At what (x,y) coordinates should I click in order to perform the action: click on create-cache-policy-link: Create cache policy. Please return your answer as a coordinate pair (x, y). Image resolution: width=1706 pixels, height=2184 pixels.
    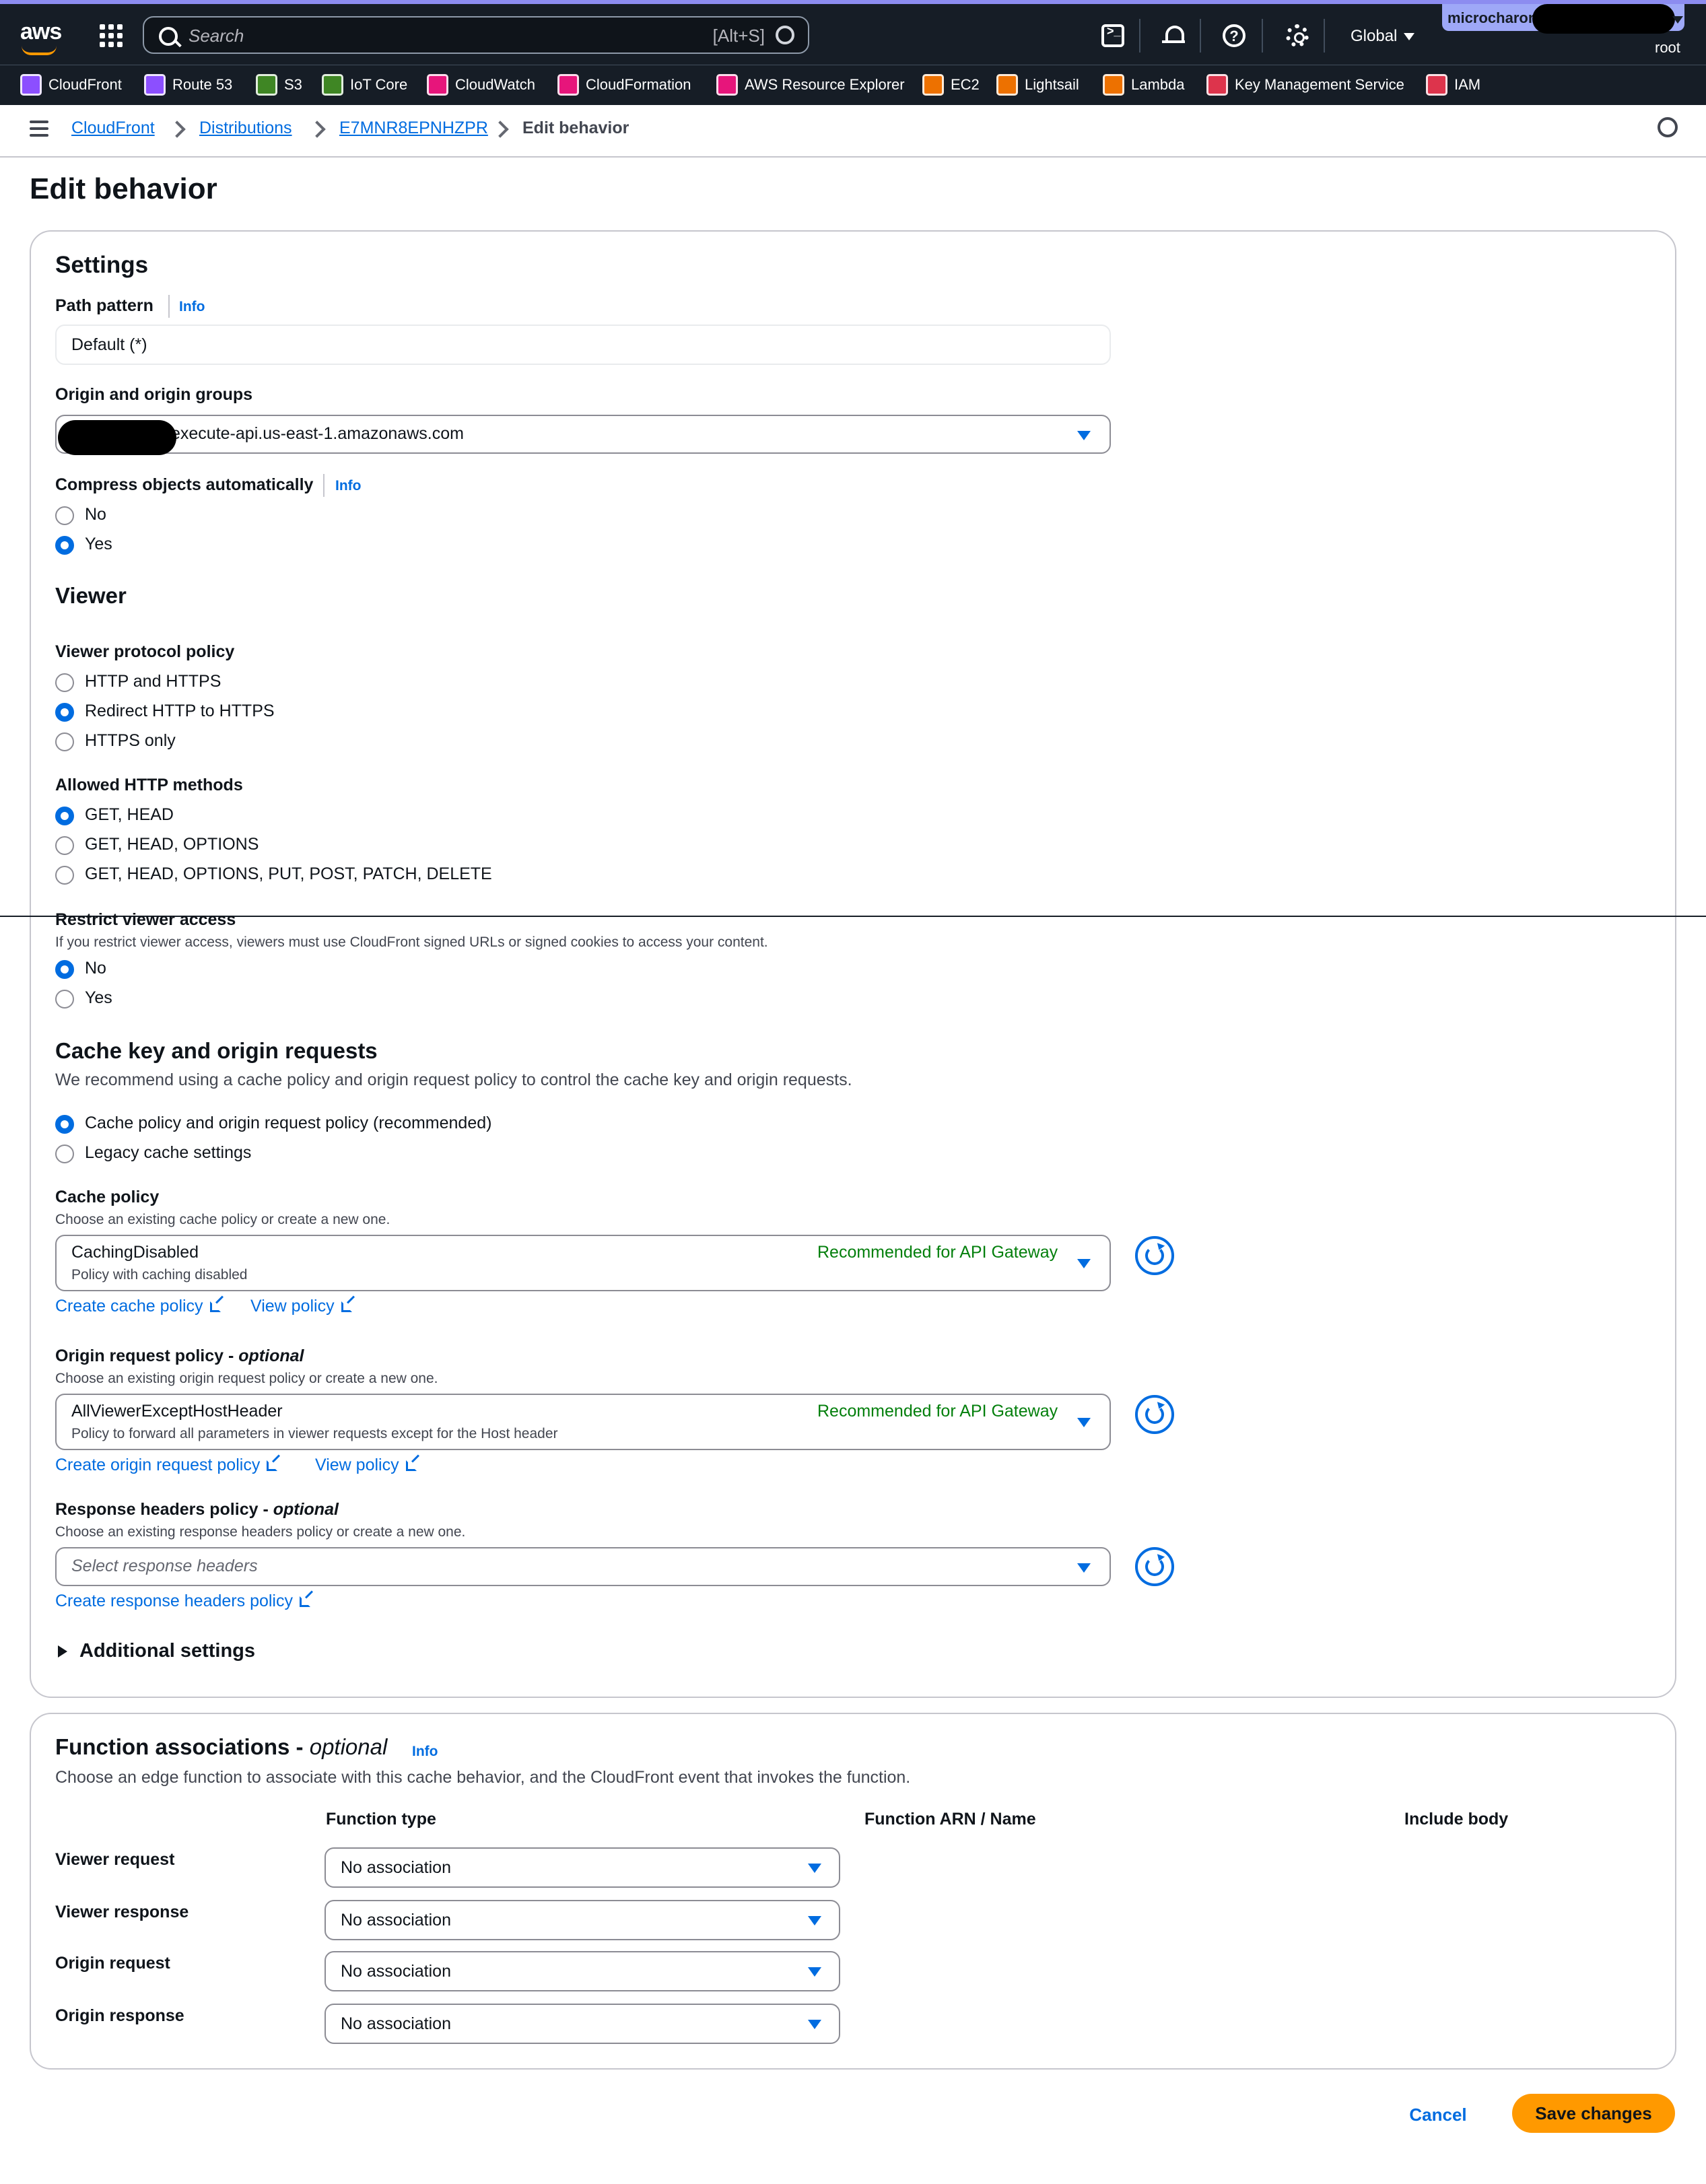
    Looking at the image, I should click on (138, 1306).